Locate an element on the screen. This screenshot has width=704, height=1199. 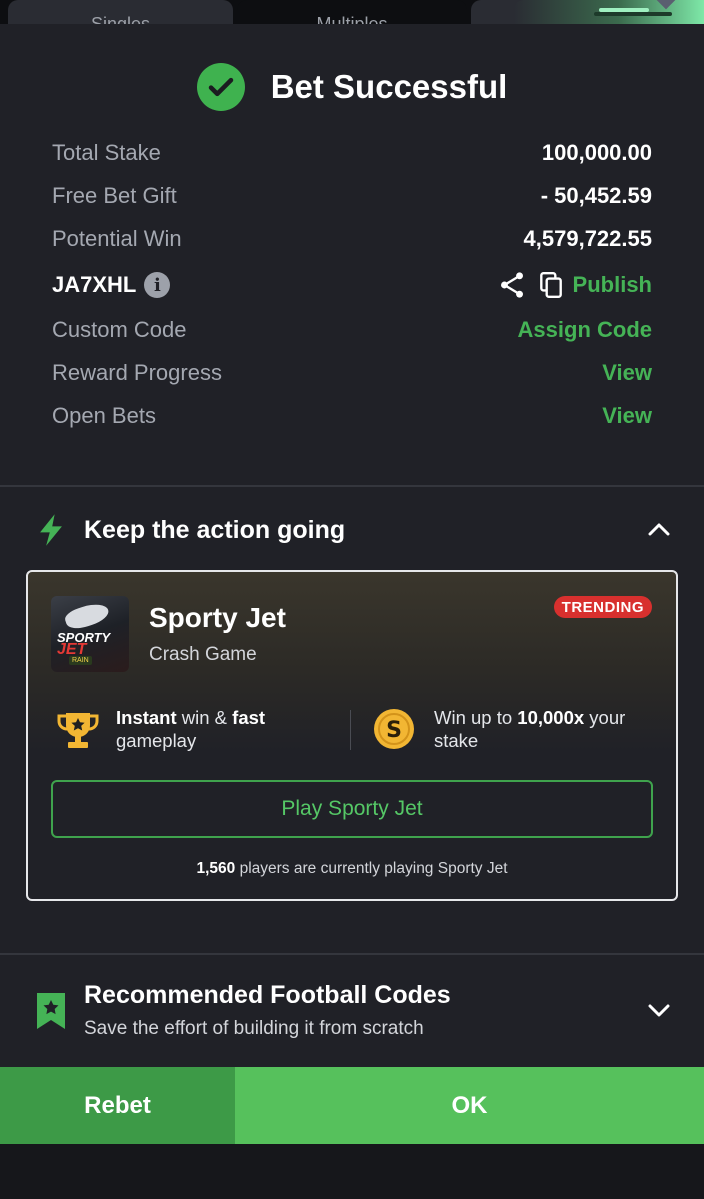
promo-diamond-icon is located at coordinates (666, 5).